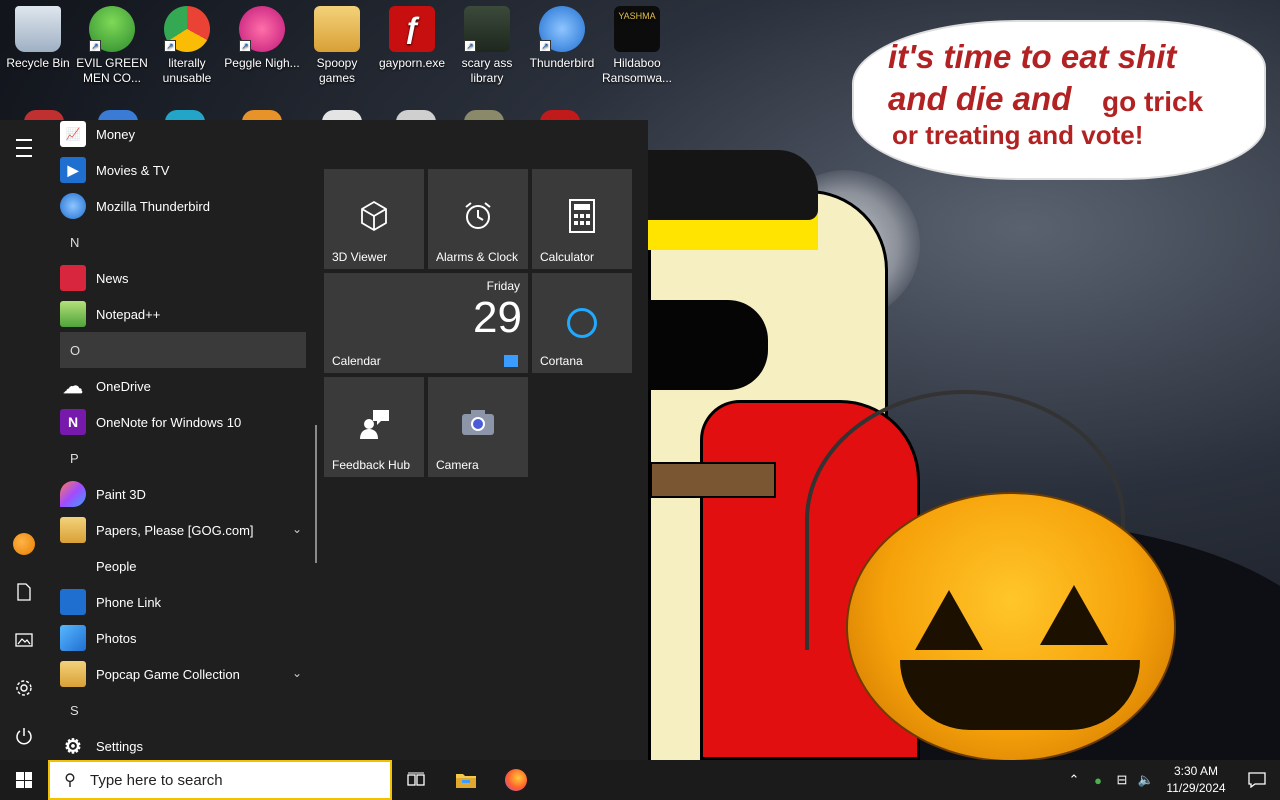  I want to click on letter-header-s: S, so click(183, 710).